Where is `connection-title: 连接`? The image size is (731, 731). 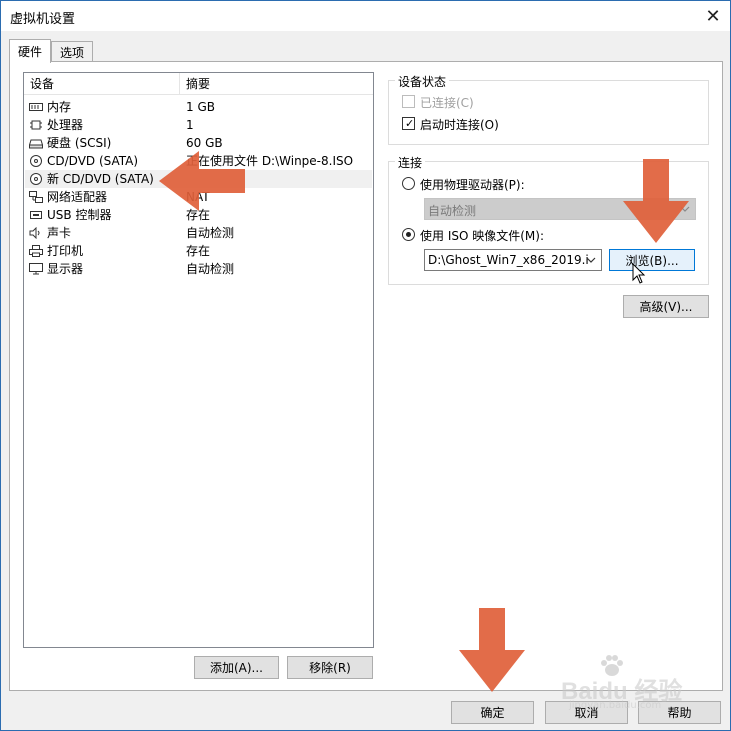 connection-title: 连接 is located at coordinates (410, 162).